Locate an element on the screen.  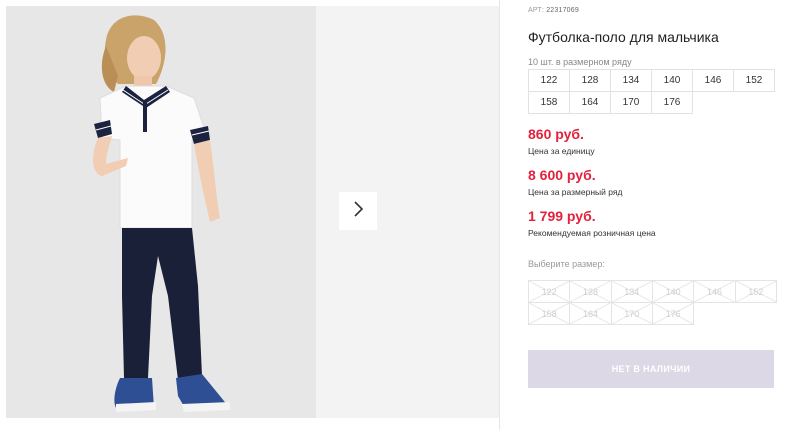
size-option-label: 158 is located at coordinates (549, 313).